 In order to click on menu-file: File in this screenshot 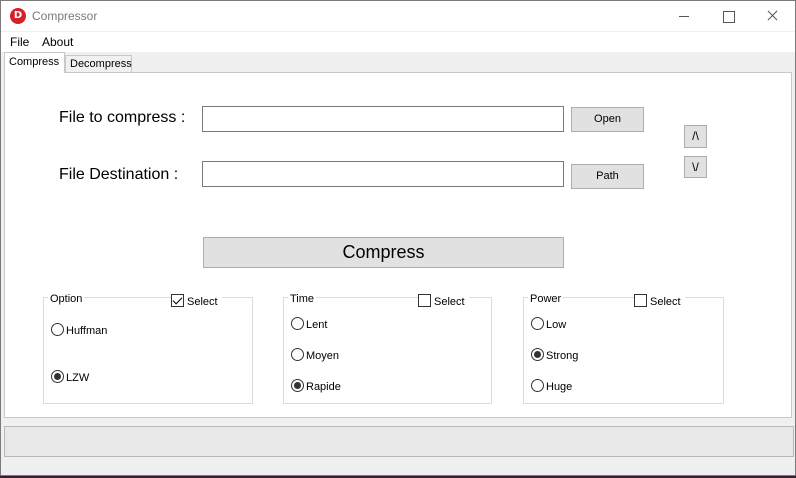, I will do `click(19, 42)`.